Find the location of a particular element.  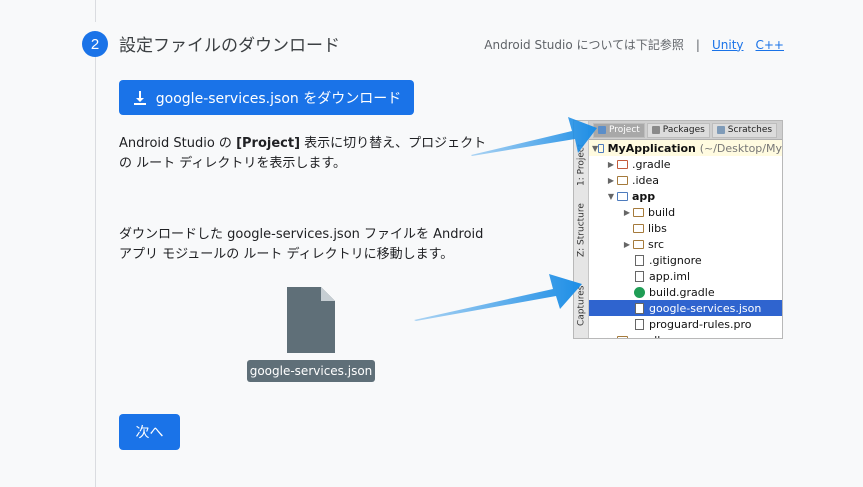

ide-tab-packages: Packages is located at coordinates (678, 130).